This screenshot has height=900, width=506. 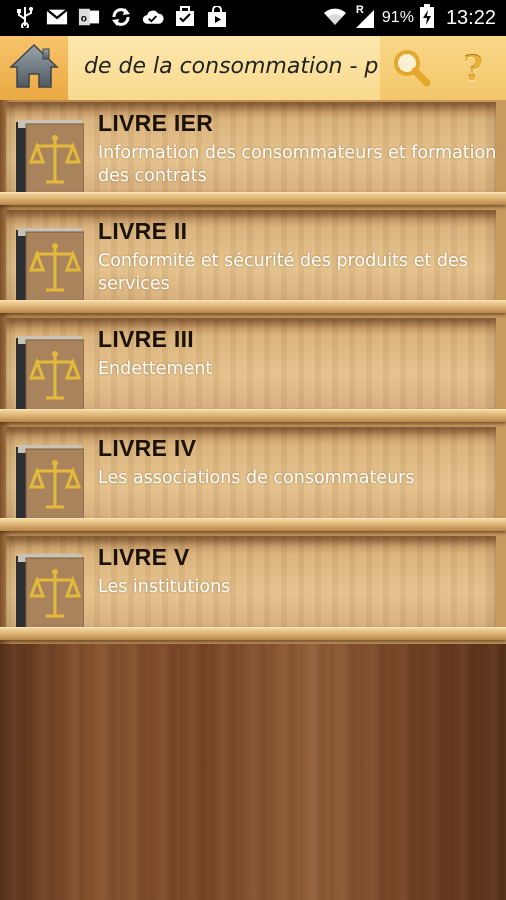 I want to click on status-bar: o R 91% 13:22, so click(x=253, y=18).